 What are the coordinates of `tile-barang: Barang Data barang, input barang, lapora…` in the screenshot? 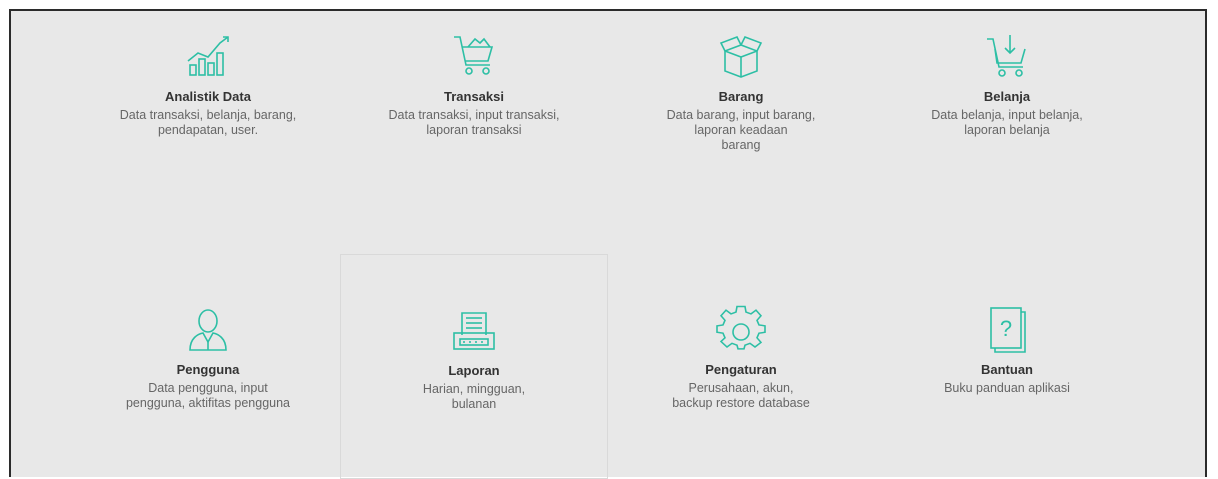 It's located at (741, 138).